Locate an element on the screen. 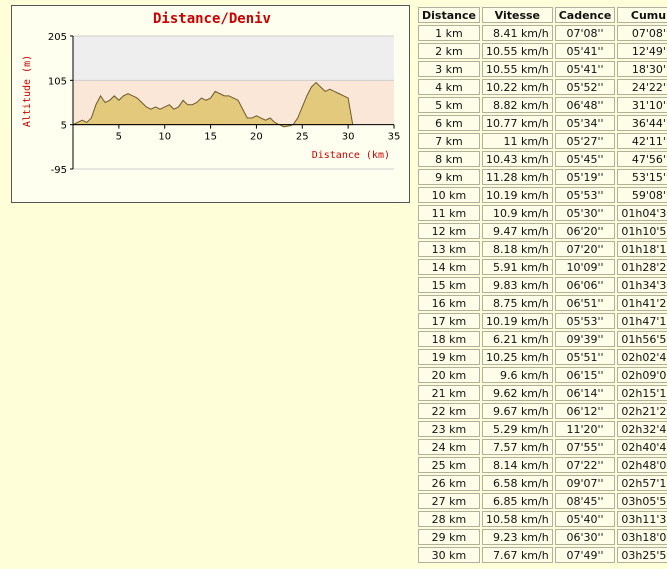 Image resolution: width=667 pixels, height=569 pixels. cell-vitesse: 11 km/h is located at coordinates (517, 141).